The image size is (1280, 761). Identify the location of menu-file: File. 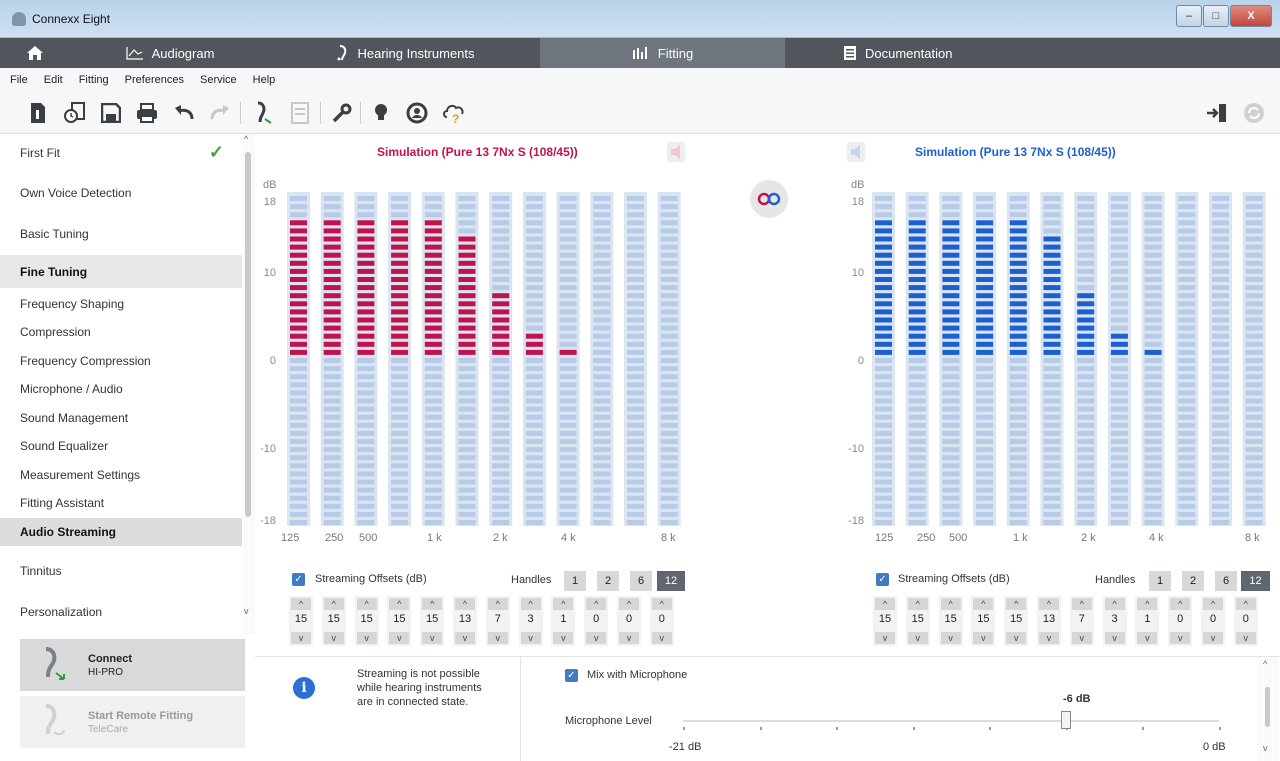
(23, 80).